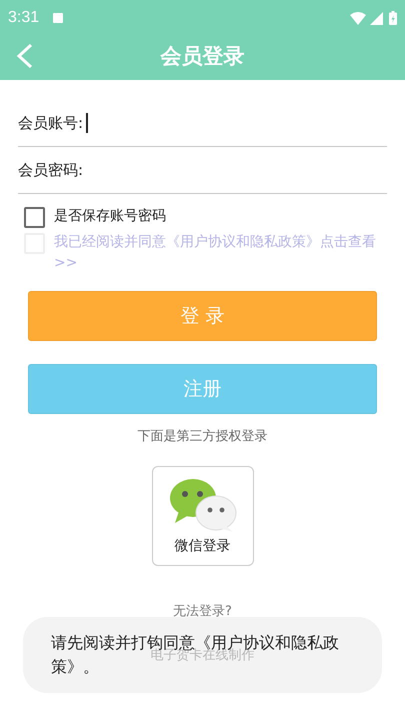 This screenshot has height=720, width=405. I want to click on signal-icon, so click(376, 18).